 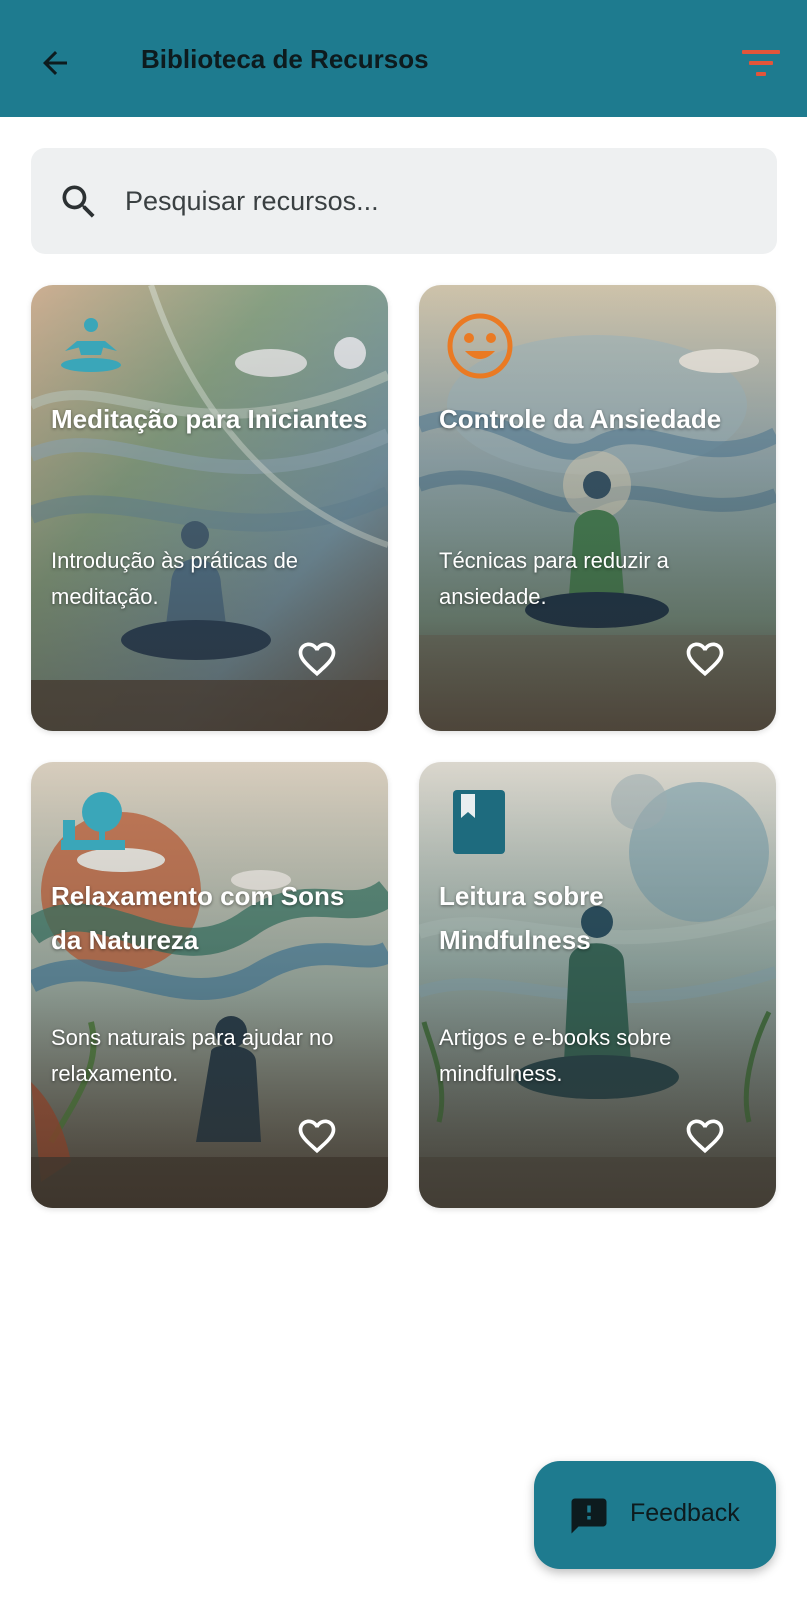 I want to click on card-description: Técnicas para reduzir a ansiedade., so click(x=554, y=578).